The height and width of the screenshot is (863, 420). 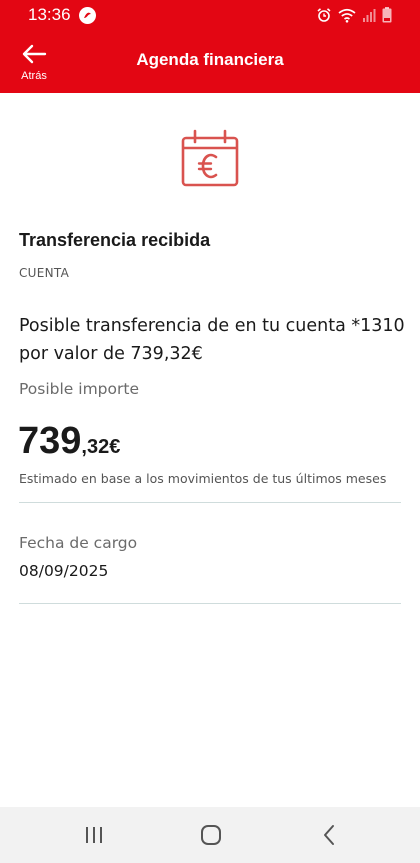 What do you see at coordinates (78, 543) in the screenshot?
I see `charge-date-label: Fecha de cargo` at bounding box center [78, 543].